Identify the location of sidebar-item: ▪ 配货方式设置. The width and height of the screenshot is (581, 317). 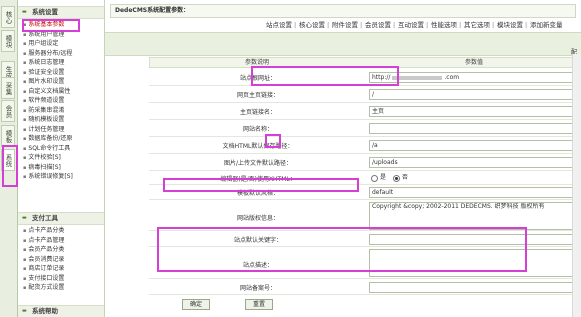
(61, 288).